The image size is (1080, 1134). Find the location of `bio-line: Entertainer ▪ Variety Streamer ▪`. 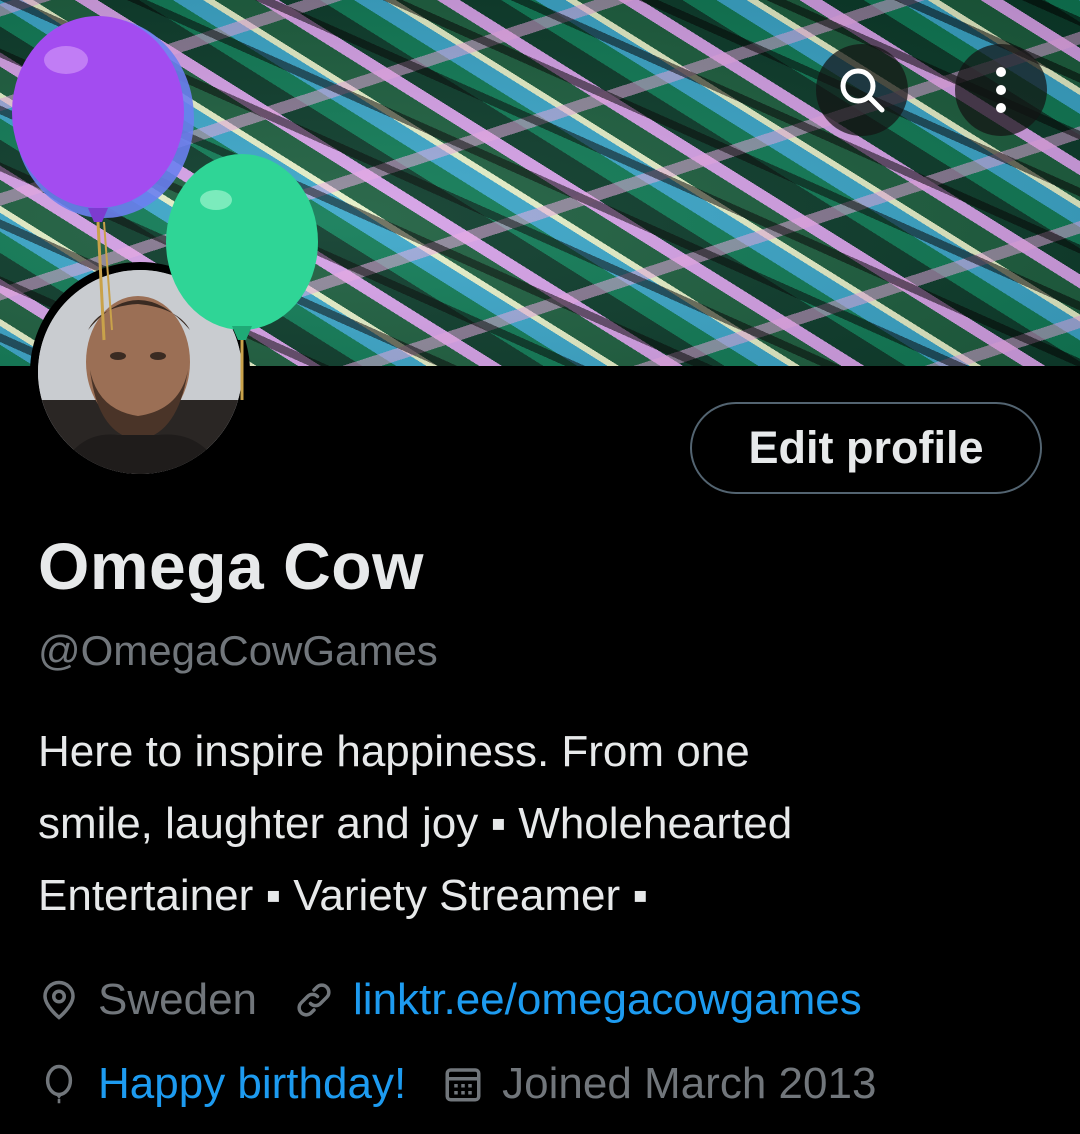

bio-line: Entertainer ▪ Variety Streamer ▪ is located at coordinates (343, 895).